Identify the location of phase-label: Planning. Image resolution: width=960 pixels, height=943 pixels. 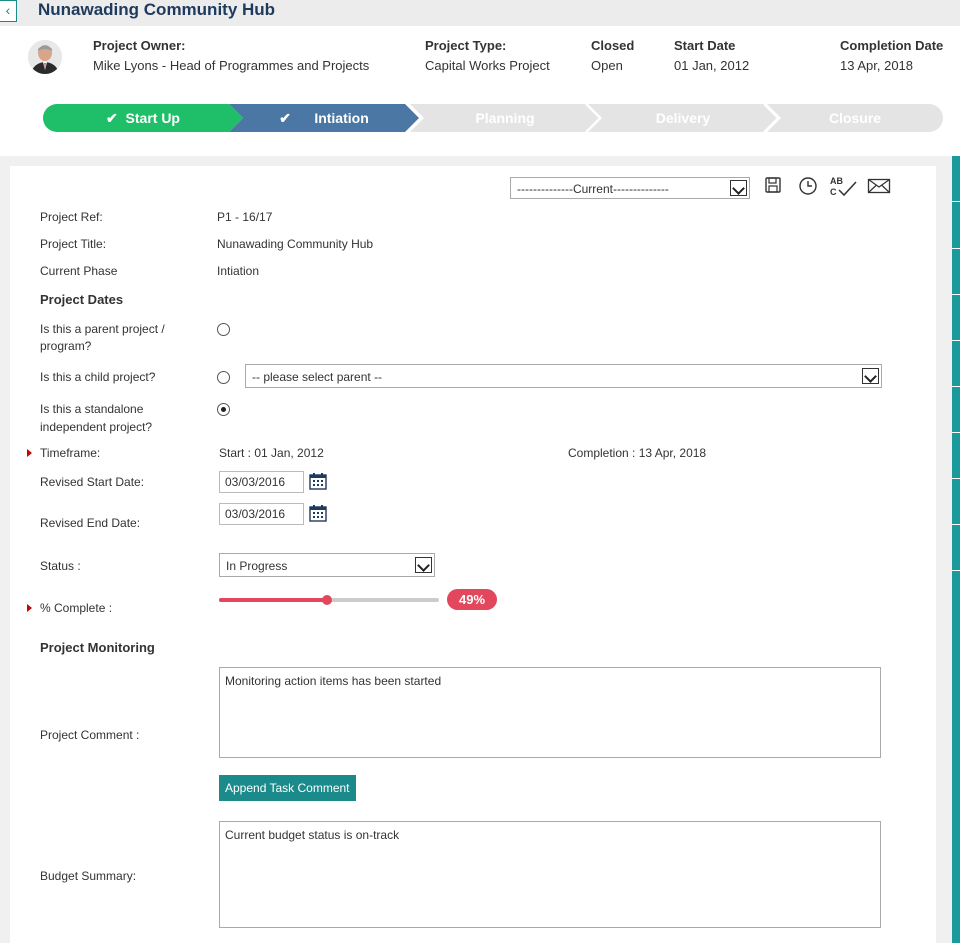
(505, 118).